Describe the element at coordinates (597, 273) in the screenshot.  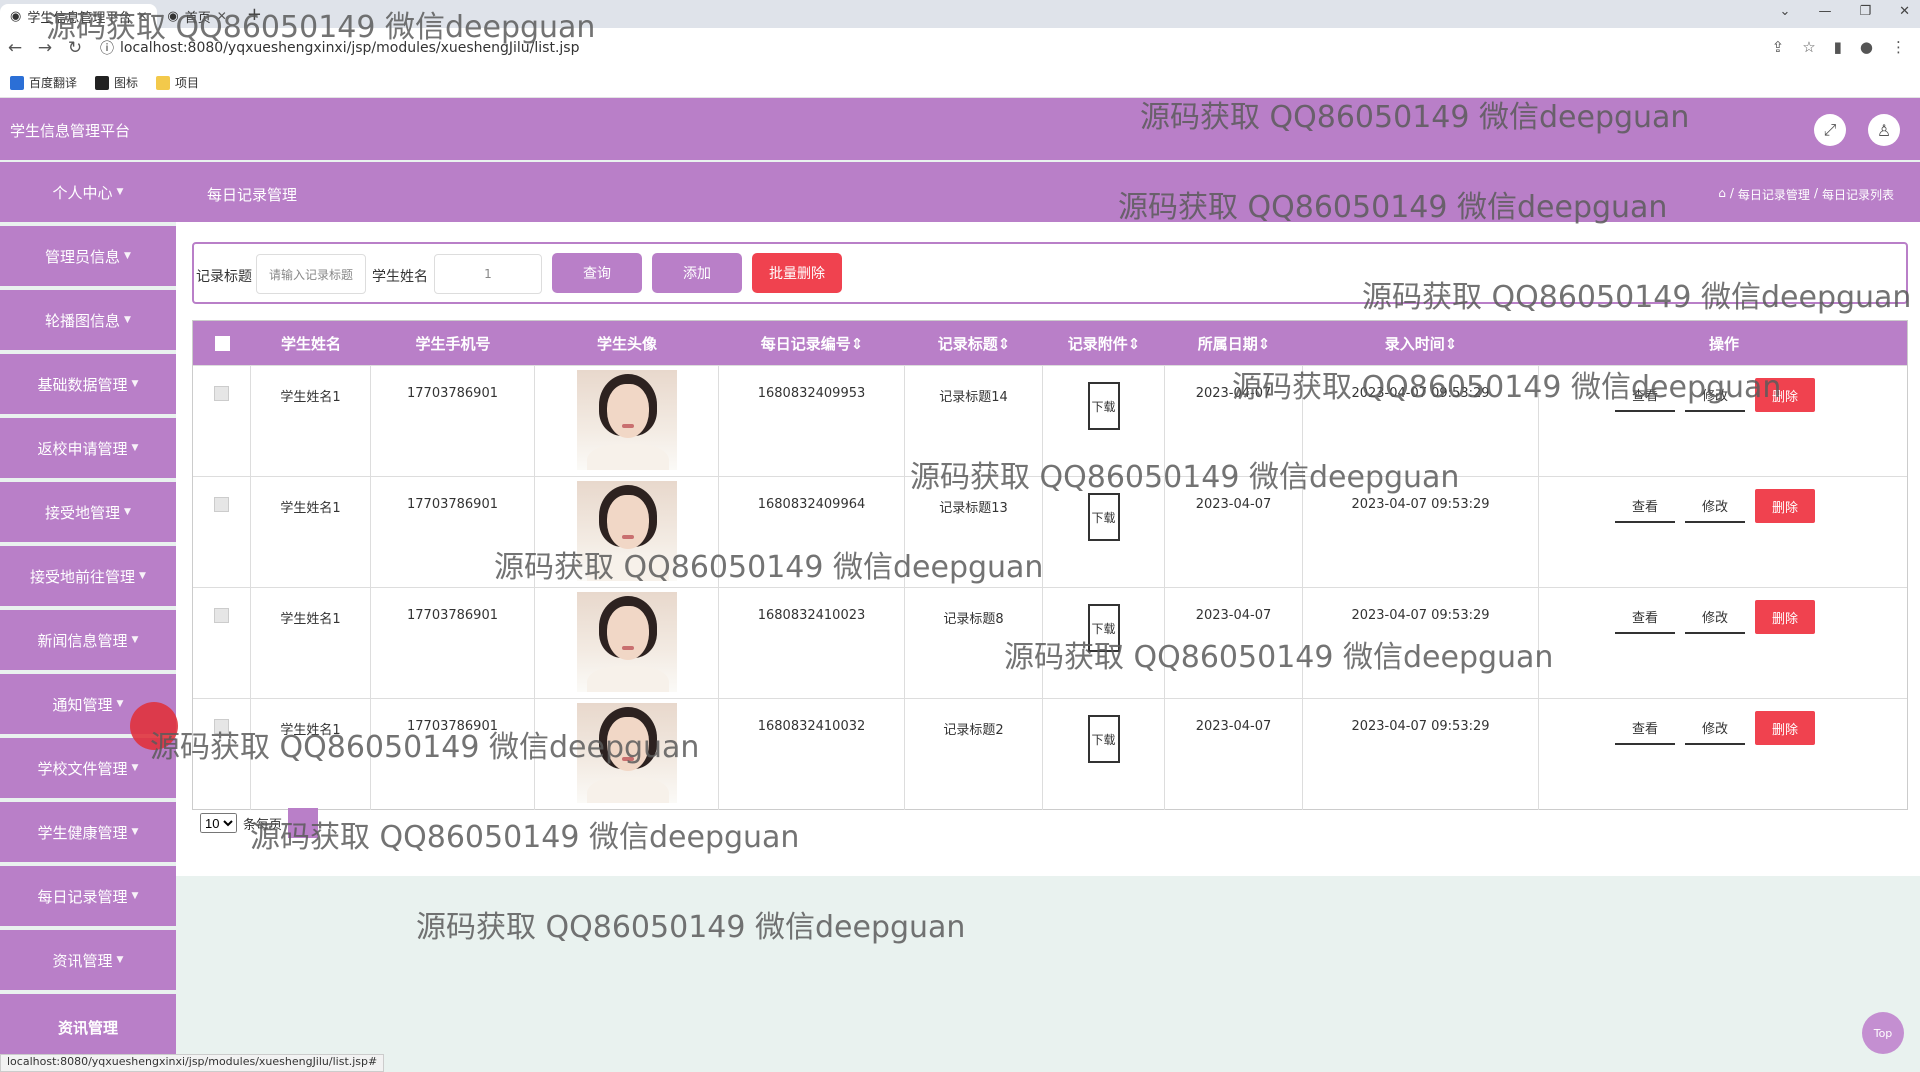
I see `query-button: 查询` at that location.